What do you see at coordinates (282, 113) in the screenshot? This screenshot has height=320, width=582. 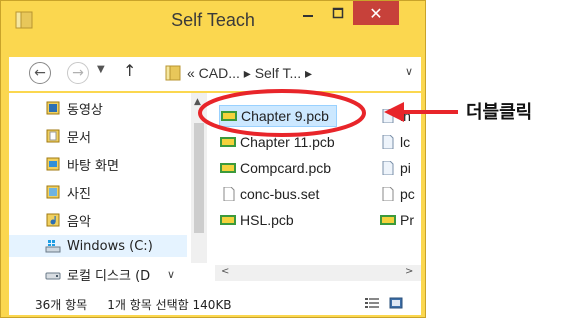 I see `annotation-circle` at bounding box center [282, 113].